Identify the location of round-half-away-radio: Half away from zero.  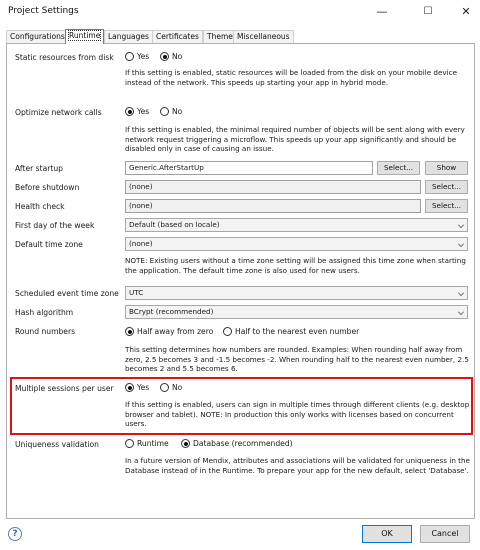
(169, 331).